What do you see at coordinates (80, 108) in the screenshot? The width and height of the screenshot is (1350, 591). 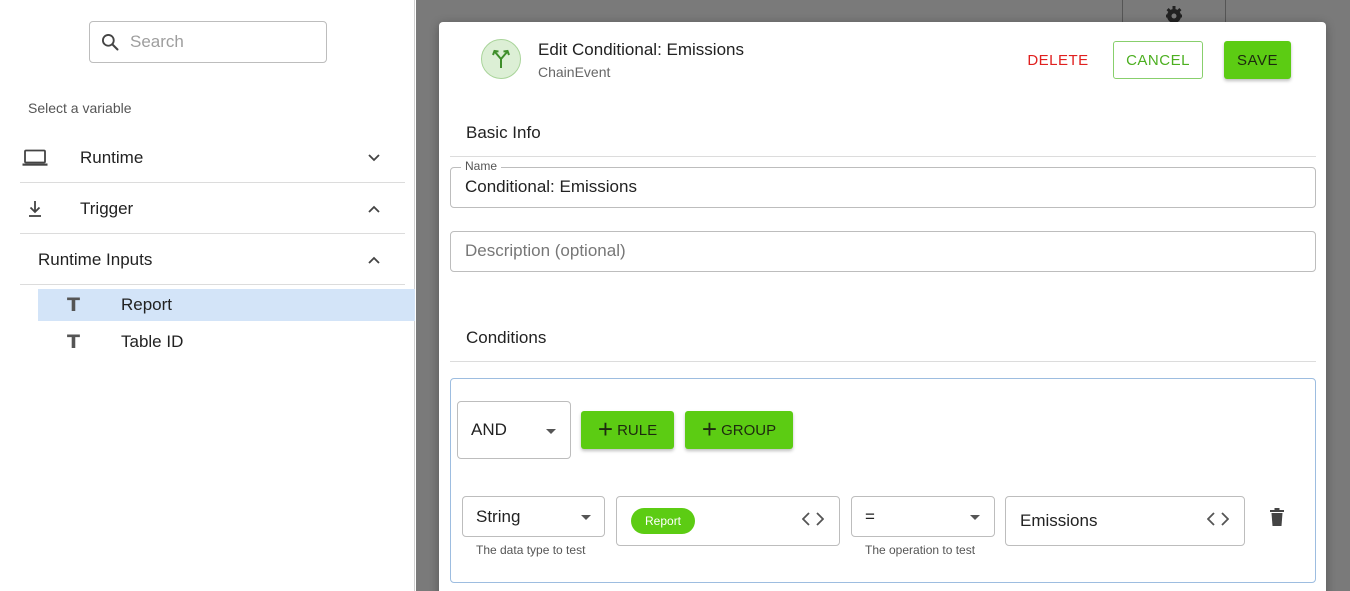 I see `select-variable-label: Select a variable` at bounding box center [80, 108].